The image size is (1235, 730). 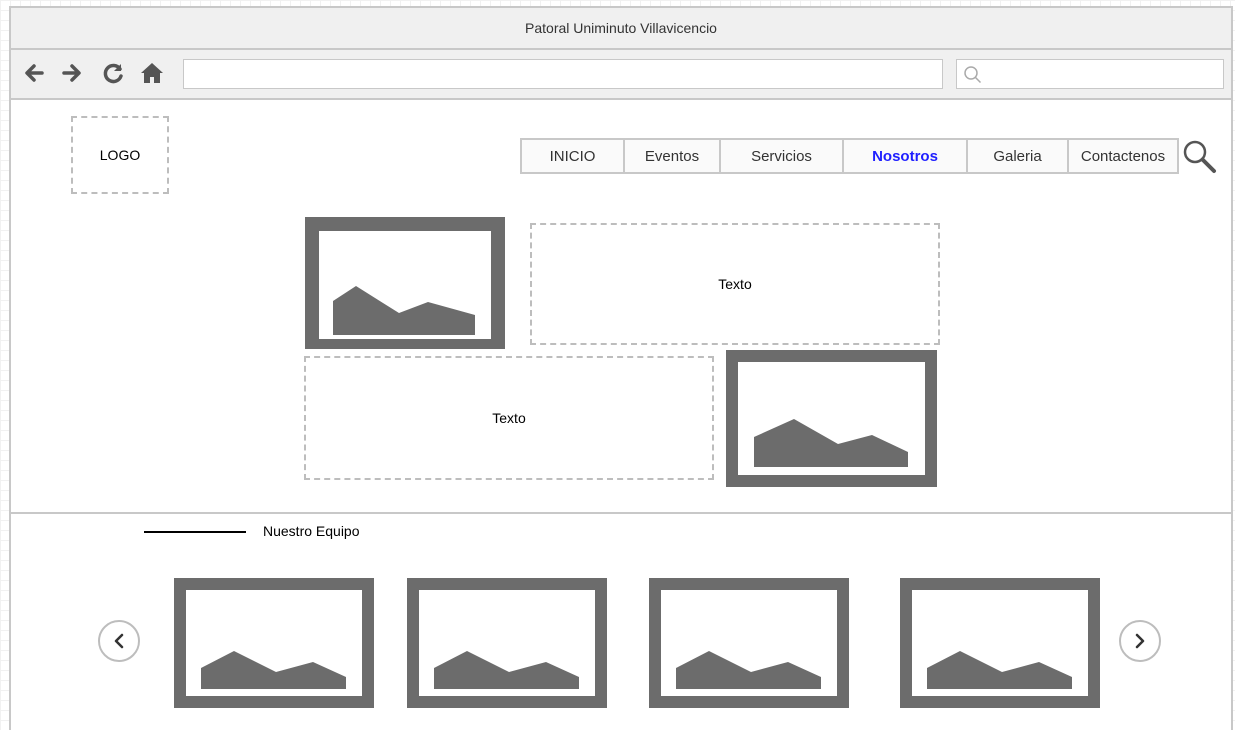 I want to click on carousel-next-button, so click(x=1140, y=641).